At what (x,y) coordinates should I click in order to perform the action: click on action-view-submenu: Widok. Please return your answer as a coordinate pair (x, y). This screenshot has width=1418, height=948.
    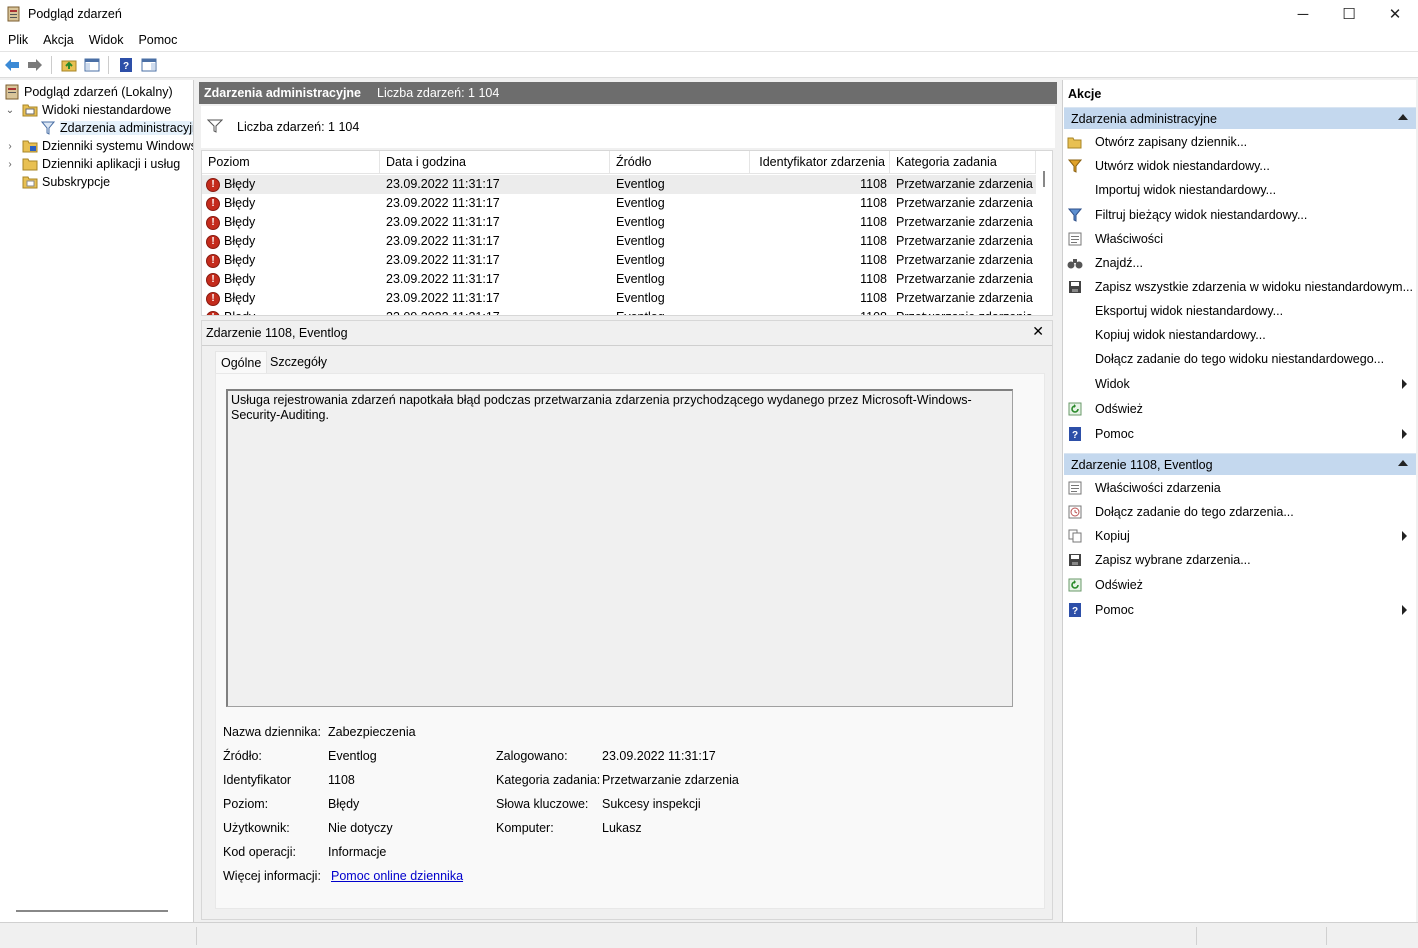
    Looking at the image, I should click on (1240, 384).